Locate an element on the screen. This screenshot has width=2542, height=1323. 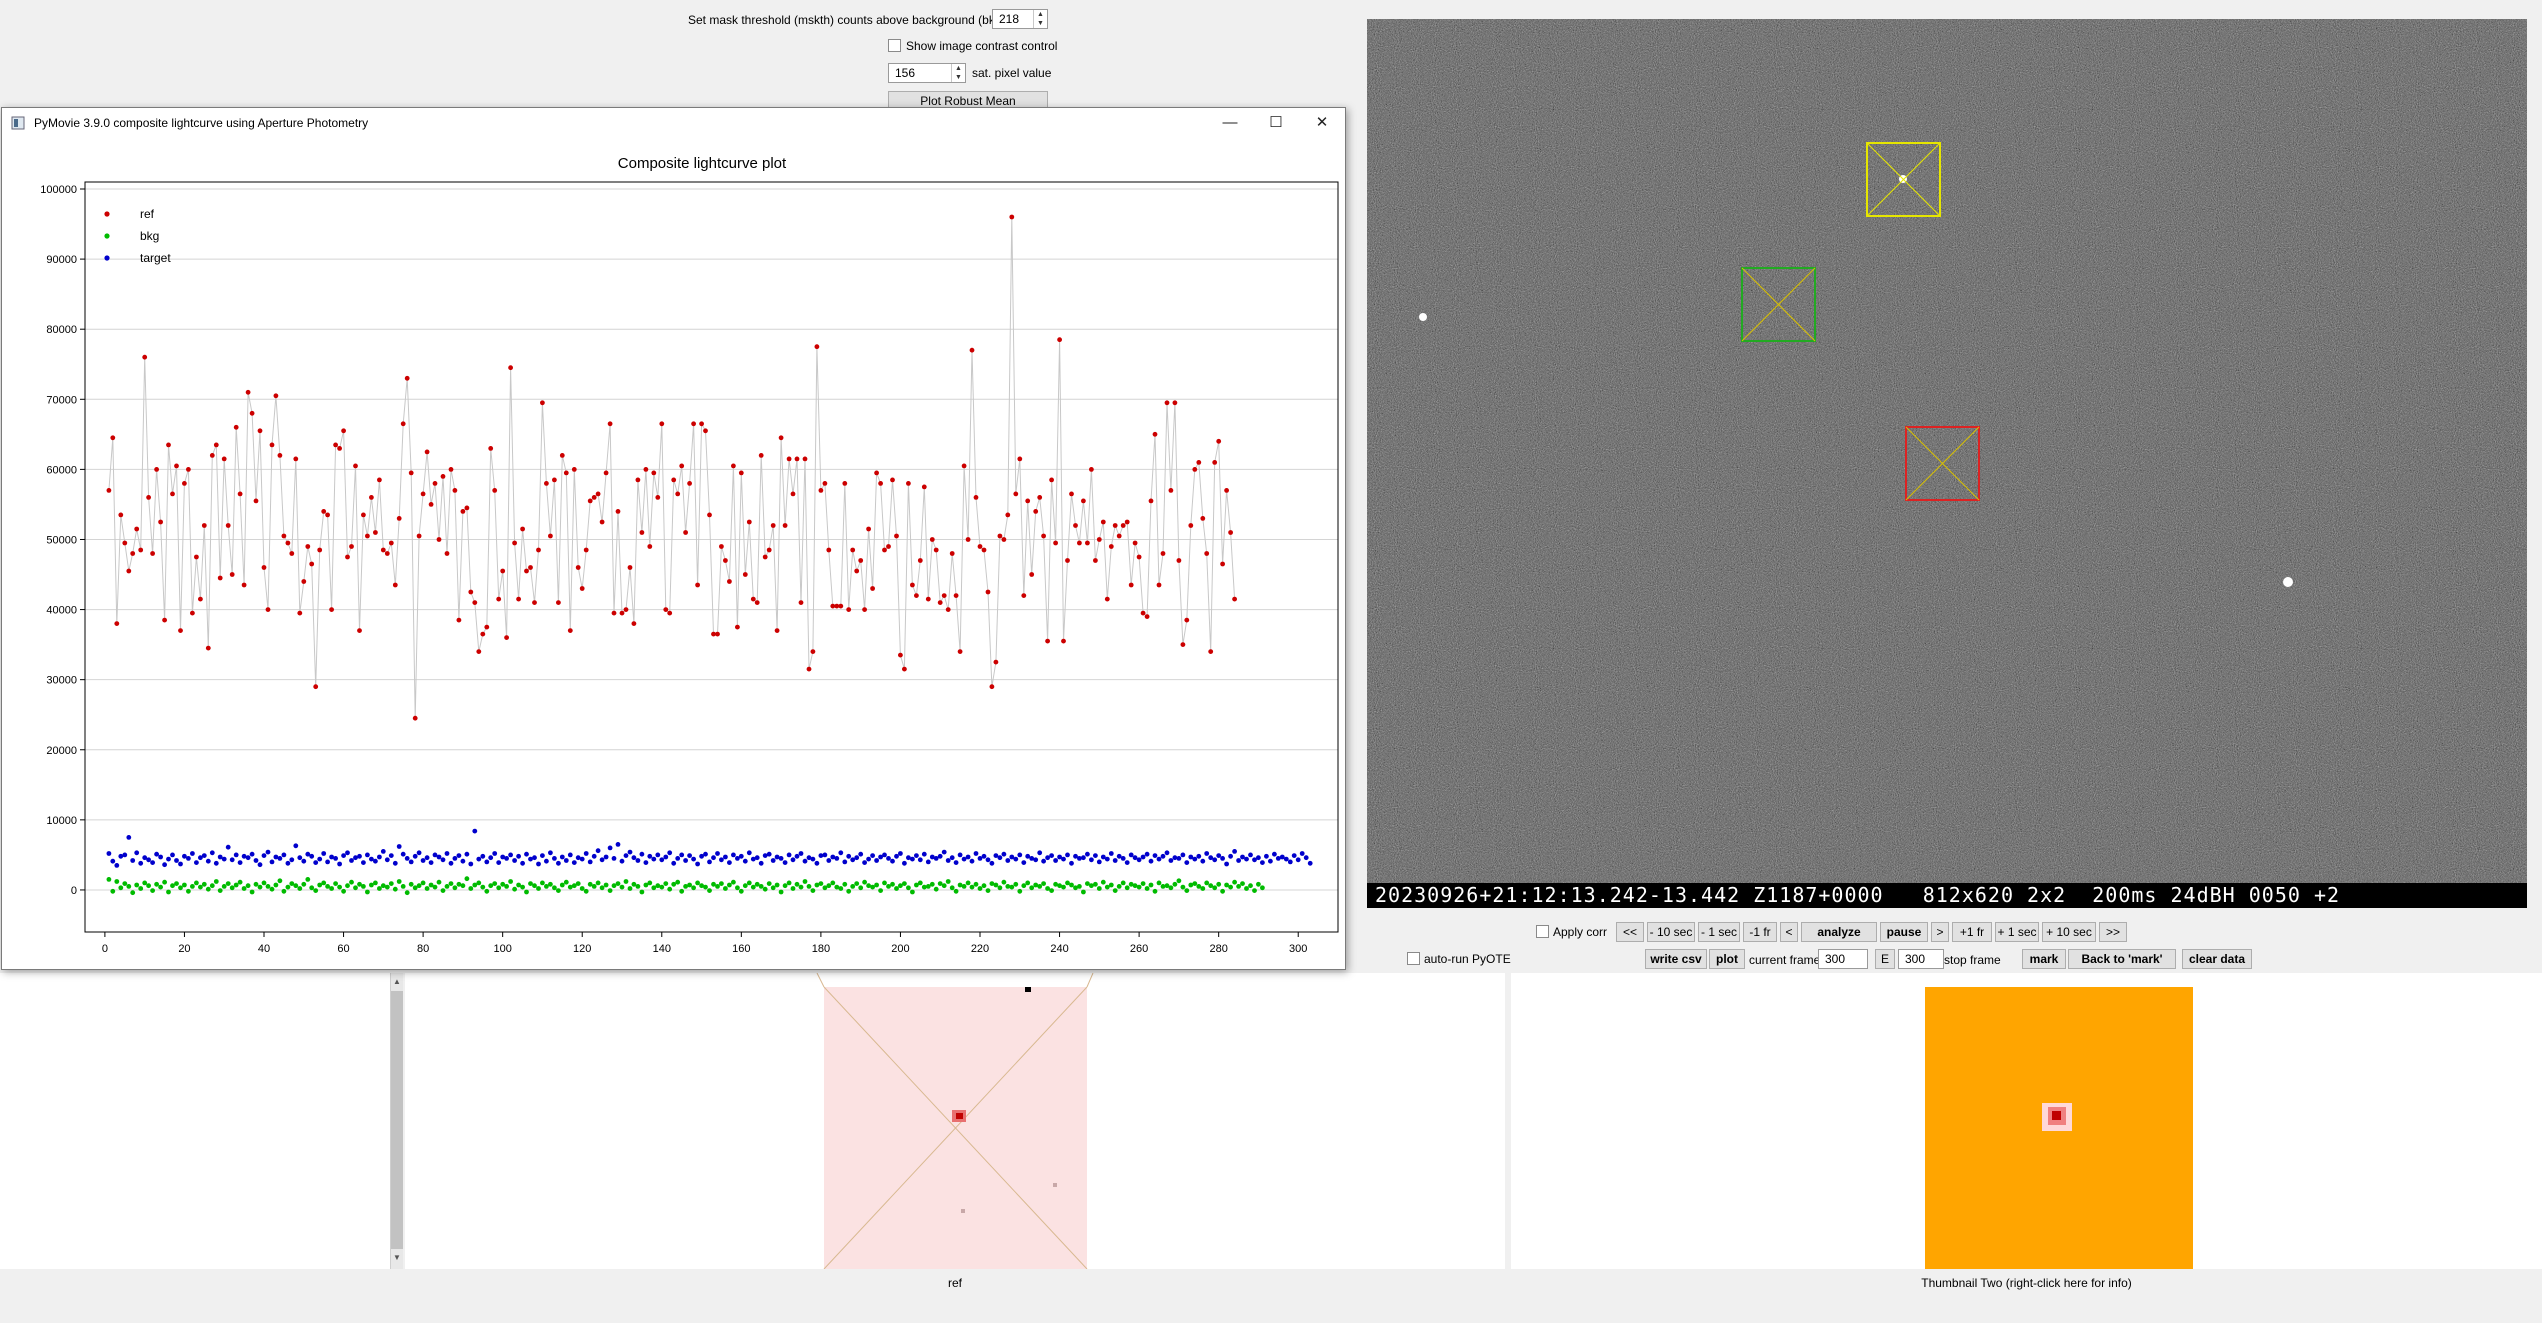
mark-button: mark is located at coordinates (2044, 959).